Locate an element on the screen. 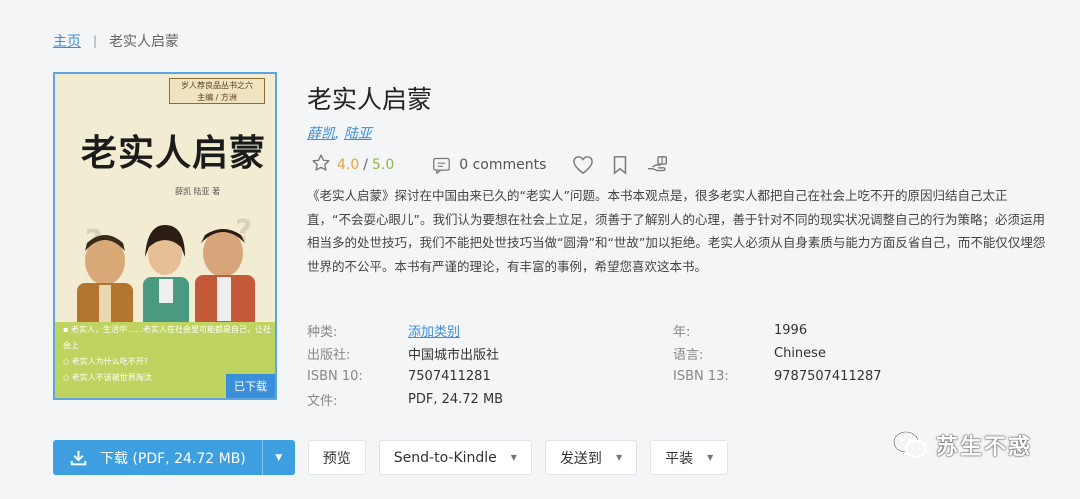 This screenshot has height=499, width=1080. book-authors: 薛凯, 陆亚 is located at coordinates (339, 133).